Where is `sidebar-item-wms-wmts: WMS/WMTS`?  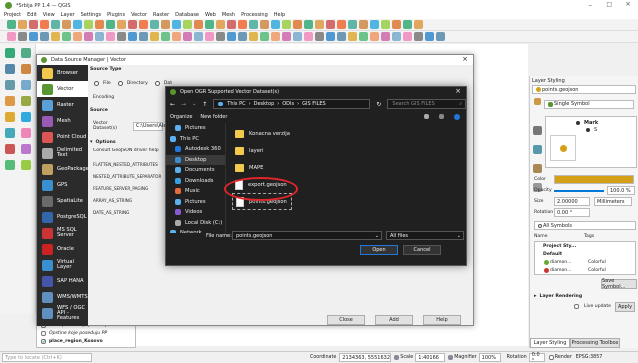
sidebar-item-wms-wmts: WMS/WMTS is located at coordinates (62, 297).